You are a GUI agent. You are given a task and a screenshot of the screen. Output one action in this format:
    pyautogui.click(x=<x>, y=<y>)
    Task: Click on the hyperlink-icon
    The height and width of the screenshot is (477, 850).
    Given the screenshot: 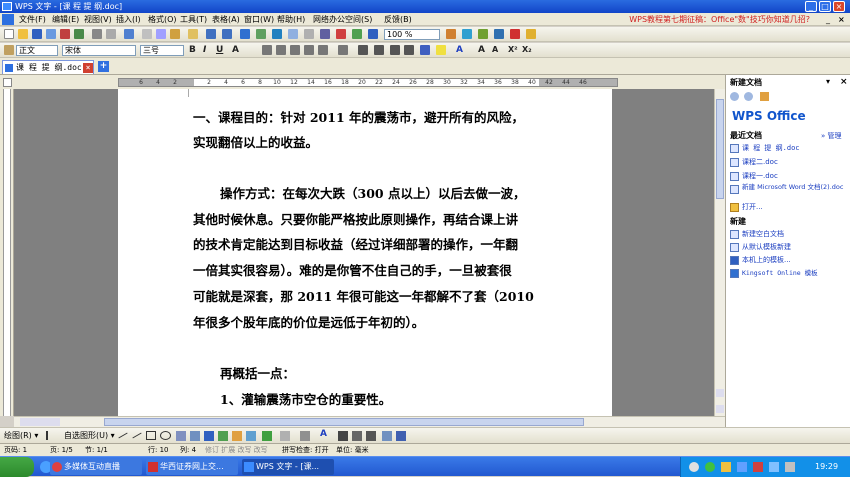 What is the action you would take?
    pyautogui.click(x=245, y=34)
    